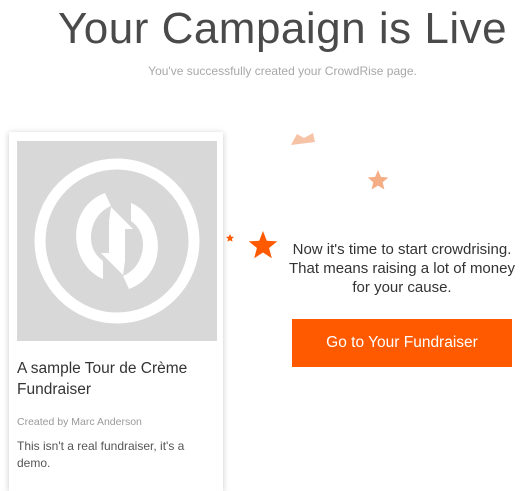 The height and width of the screenshot is (491, 525). Describe the element at coordinates (230, 238) in the screenshot. I see `confetti-star-small-icon` at that location.